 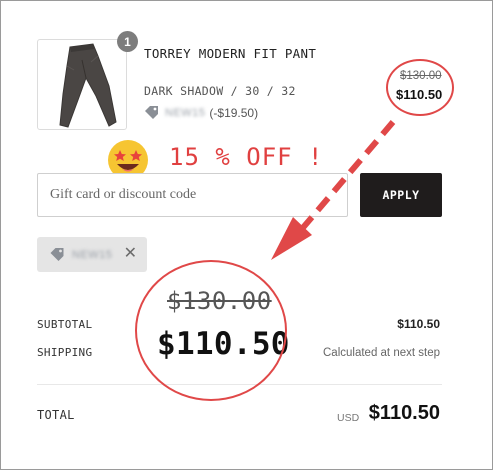 What do you see at coordinates (381, 353) in the screenshot?
I see `shipping-value: Calculated at next step` at bounding box center [381, 353].